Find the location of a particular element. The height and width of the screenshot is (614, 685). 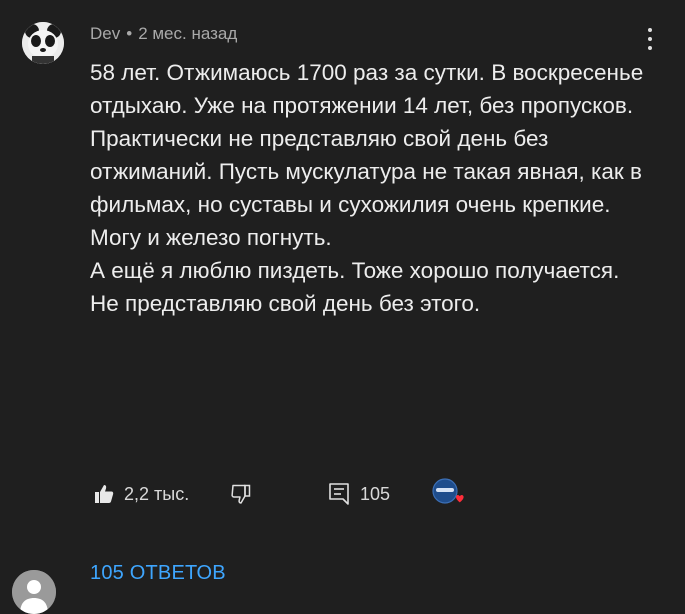

reply-count: 105 is located at coordinates (375, 493).